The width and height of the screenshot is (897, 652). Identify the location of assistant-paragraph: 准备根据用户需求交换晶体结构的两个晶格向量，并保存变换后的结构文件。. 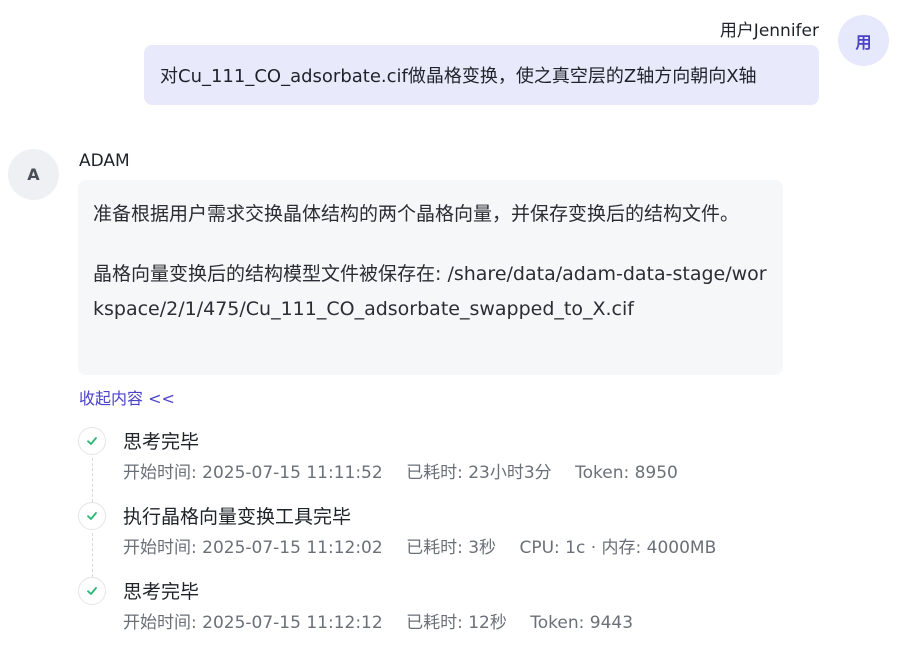
(416, 214).